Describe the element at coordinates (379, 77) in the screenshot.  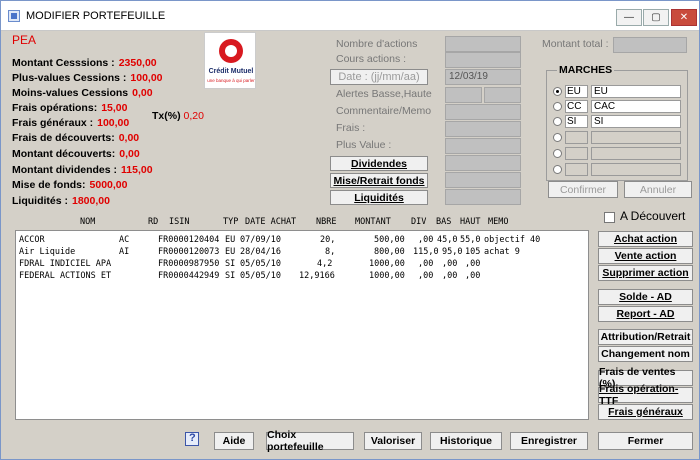
I see `date-button: Date : (jj/mm/aa)` at that location.